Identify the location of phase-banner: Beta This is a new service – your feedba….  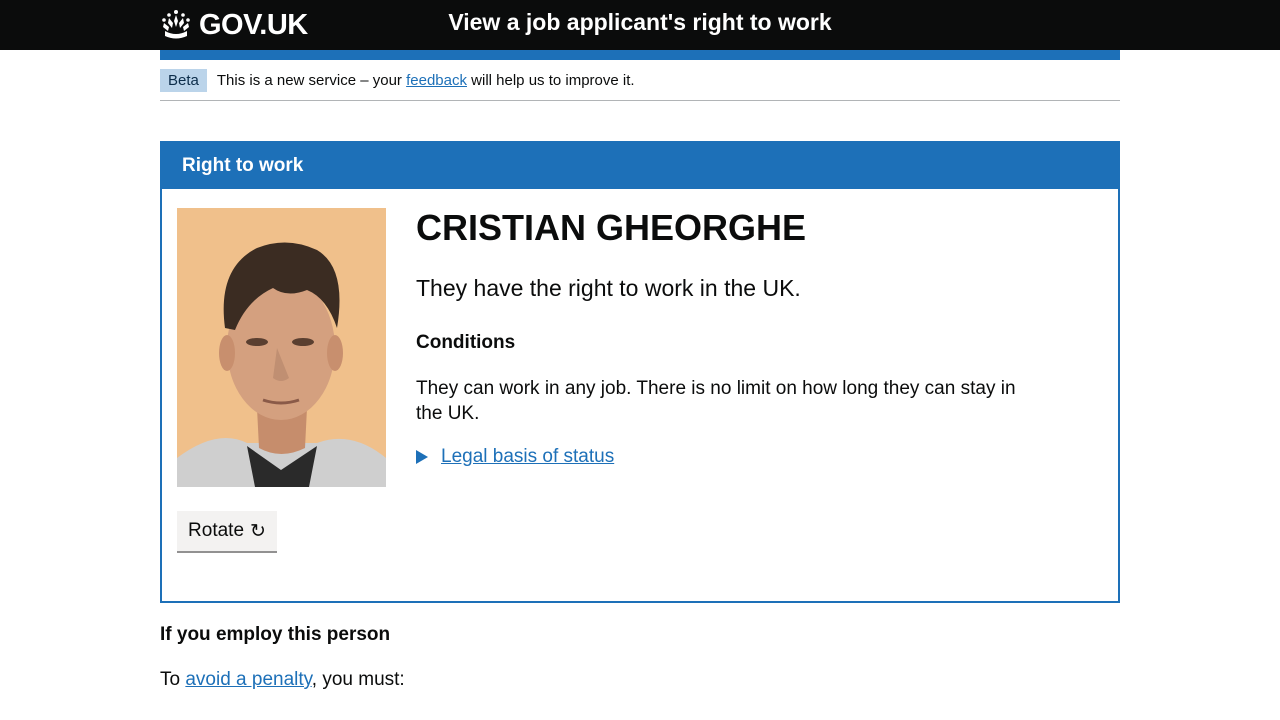
(640, 80).